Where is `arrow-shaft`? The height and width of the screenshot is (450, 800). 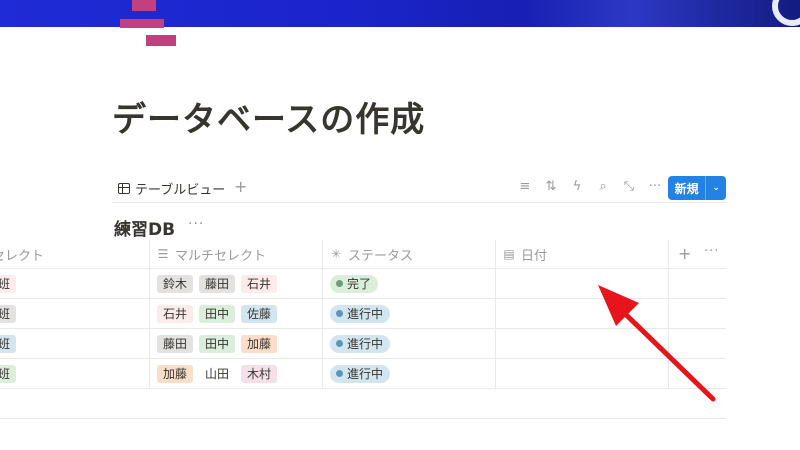
arrow-shaft is located at coordinates (664, 352).